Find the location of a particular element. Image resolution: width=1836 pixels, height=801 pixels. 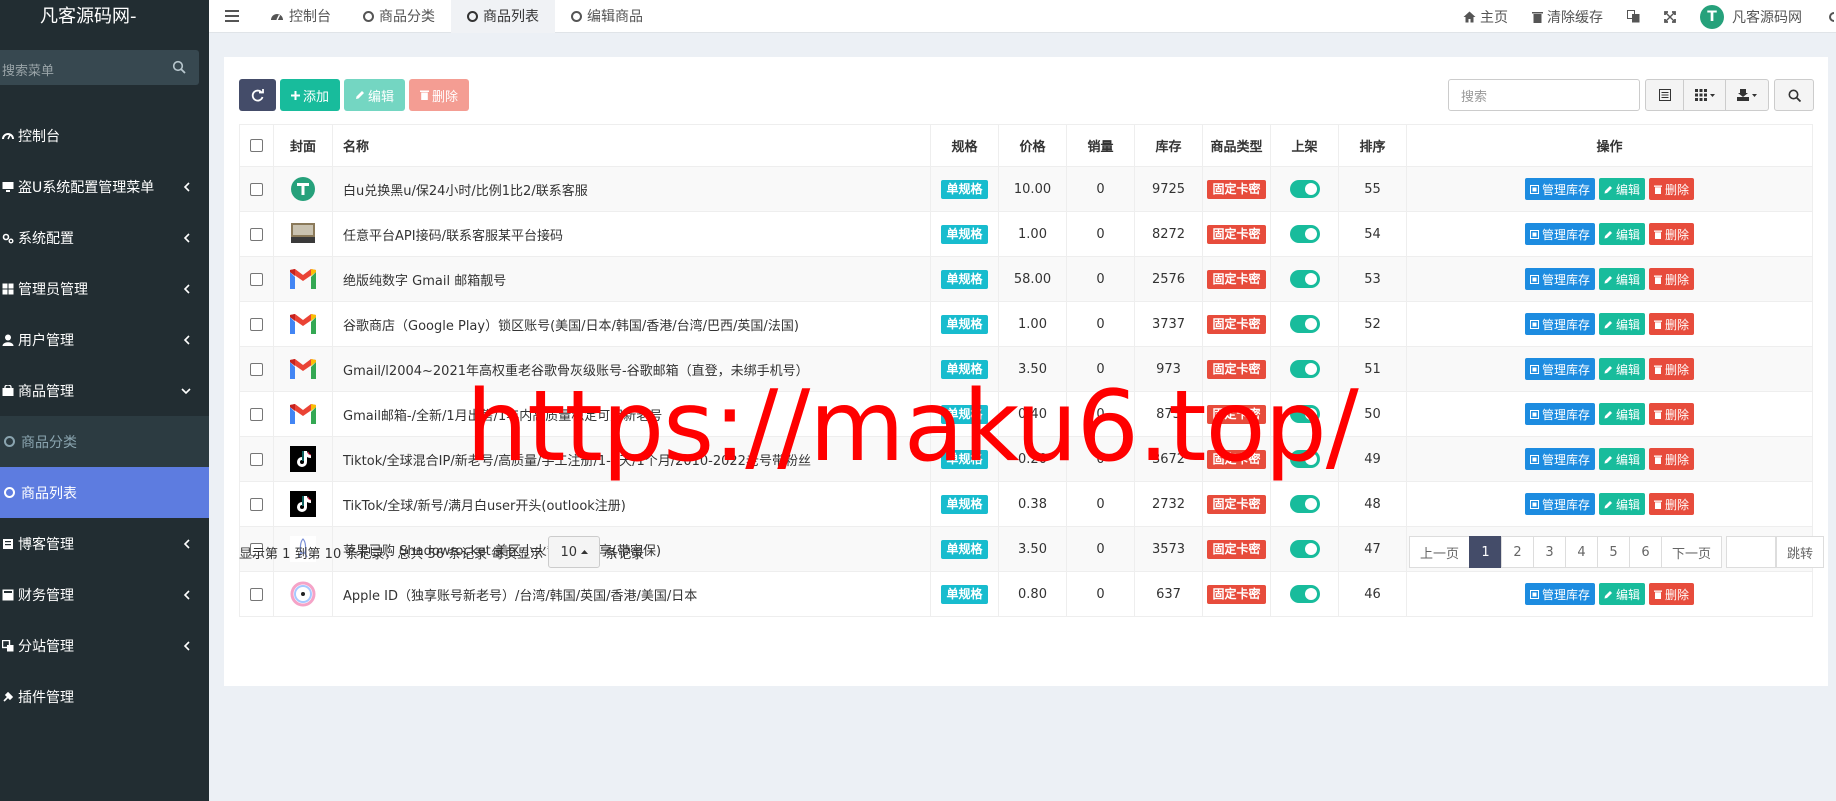

tab-product-category: 商品分类 is located at coordinates (399, 16).